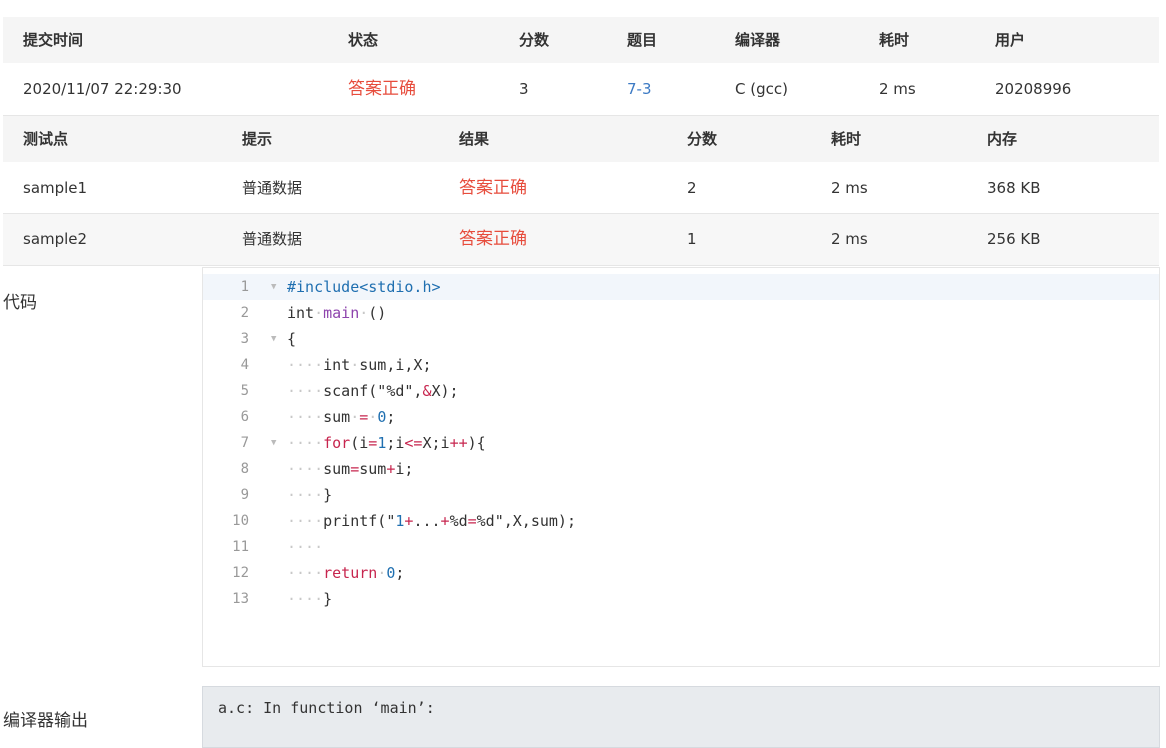  Describe the element at coordinates (639, 89) in the screenshot. I see `problem-link: 7-3` at that location.